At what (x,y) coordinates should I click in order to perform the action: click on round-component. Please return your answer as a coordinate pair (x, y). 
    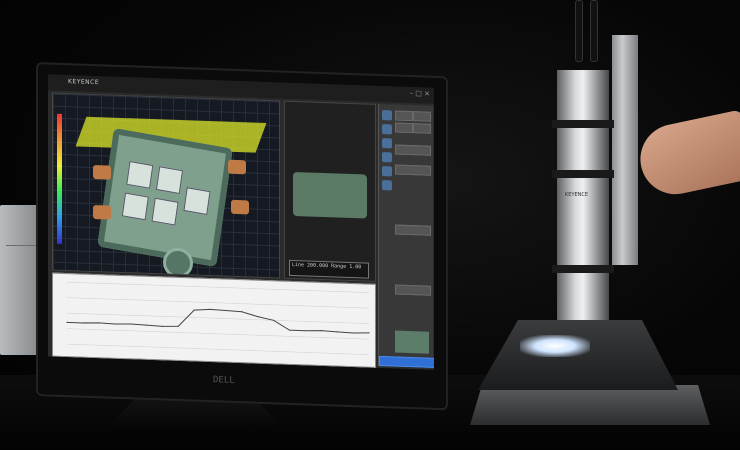
    Looking at the image, I should click on (178, 263).